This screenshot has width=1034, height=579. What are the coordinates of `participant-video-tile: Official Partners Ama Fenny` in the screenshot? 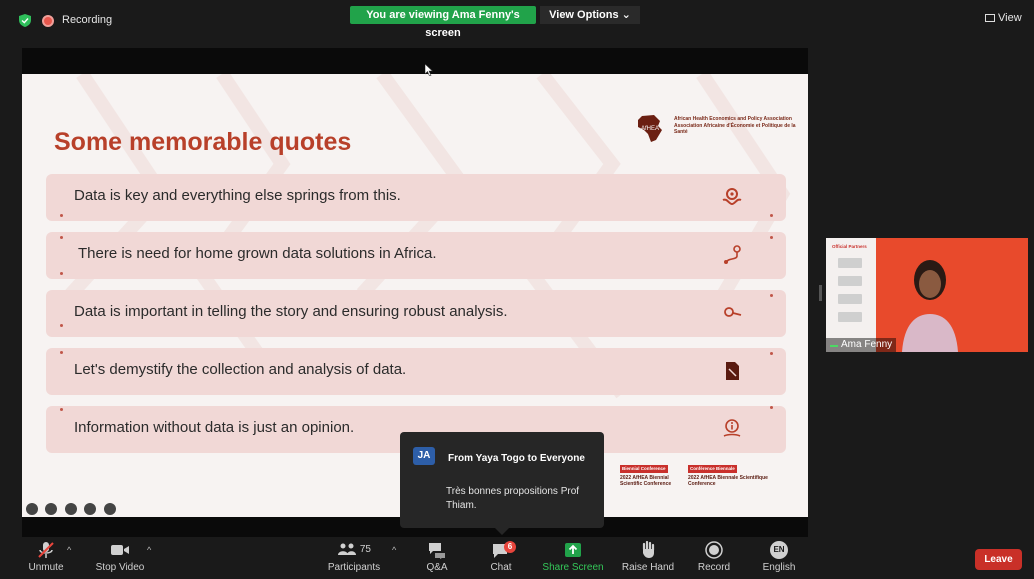 It's located at (927, 295).